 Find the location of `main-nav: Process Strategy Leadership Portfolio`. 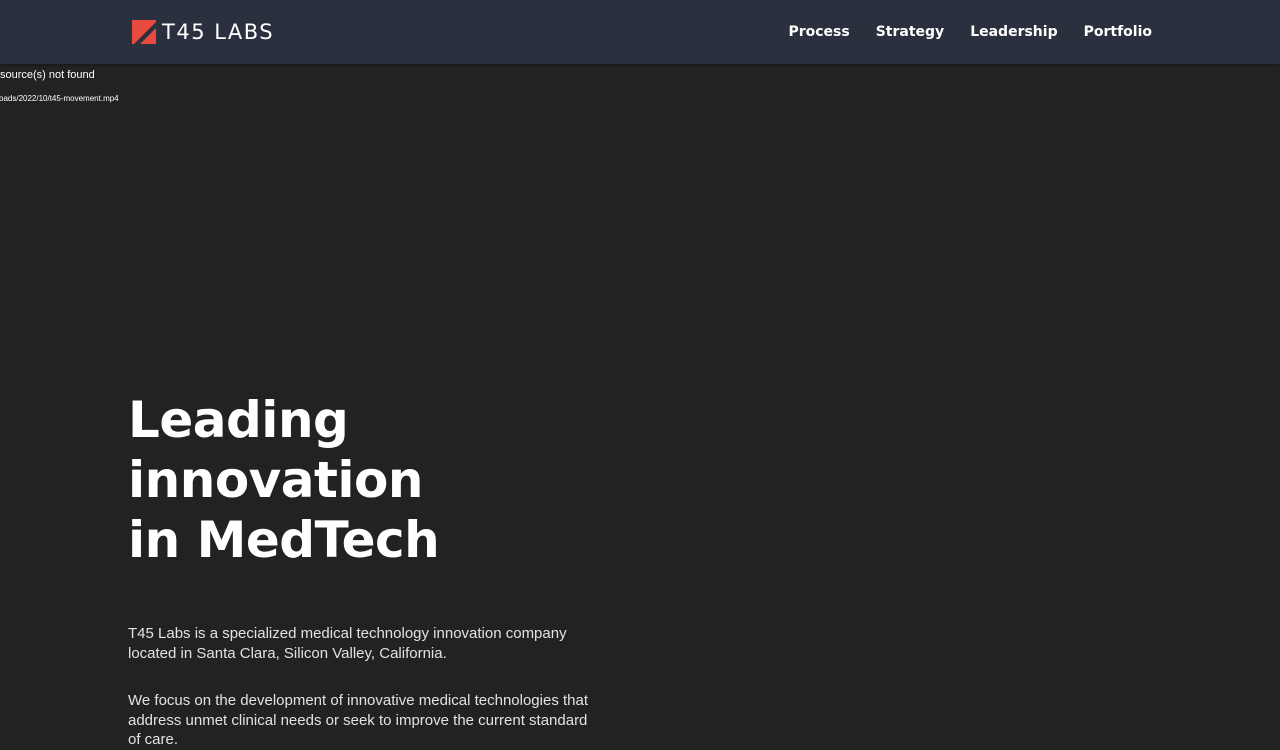

main-nav: Process Strategy Leadership Portfolio is located at coordinates (957, 32).